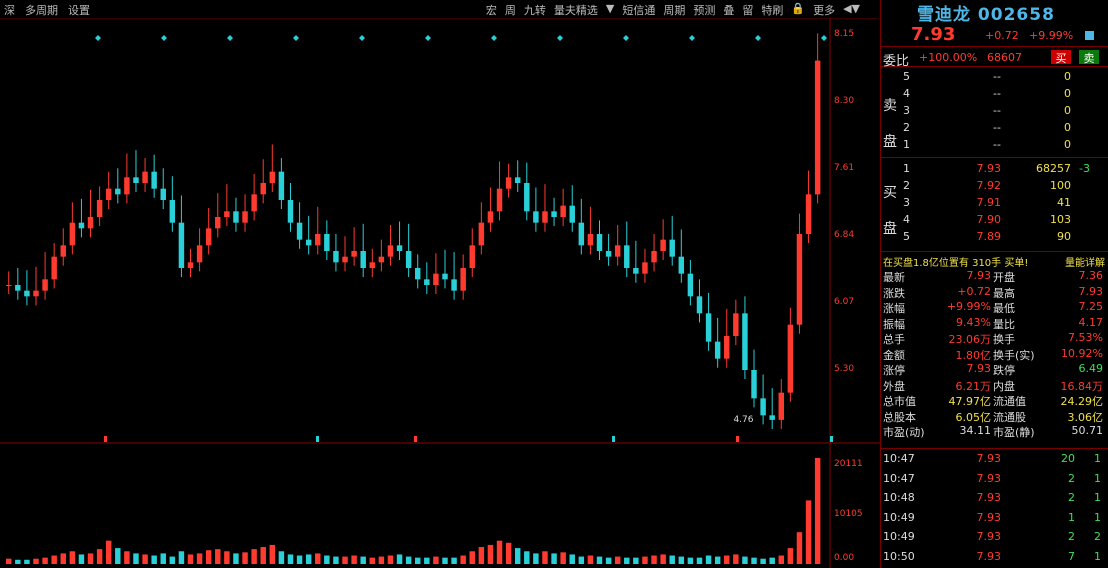 The width and height of the screenshot is (1108, 568). Describe the element at coordinates (844, 235) in the screenshot. I see `price-axis-tick: 6.84` at that location.